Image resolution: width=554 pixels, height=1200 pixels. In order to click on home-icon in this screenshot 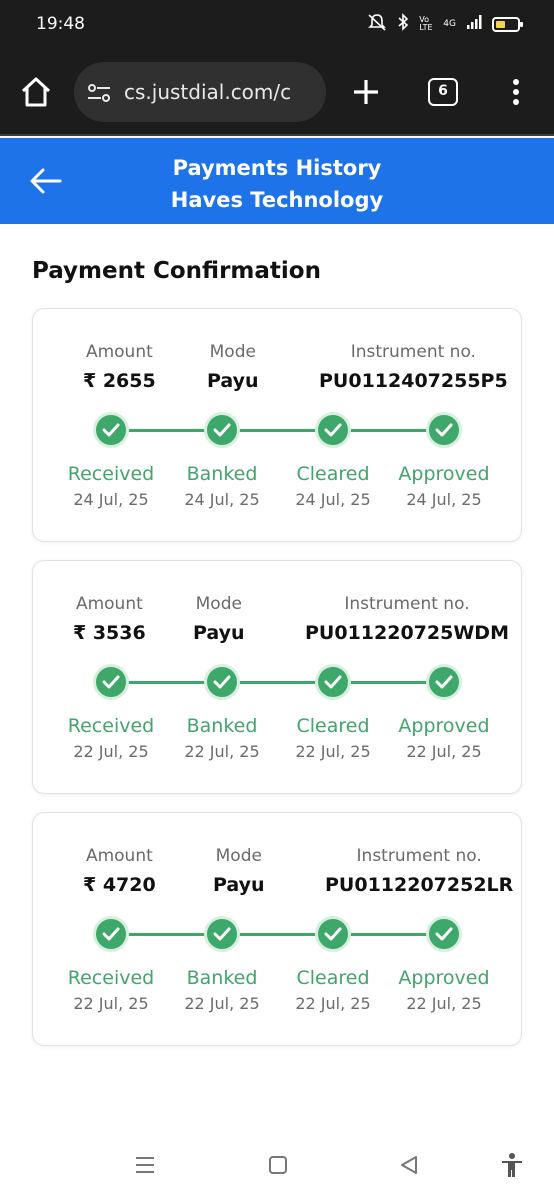, I will do `click(36, 92)`.